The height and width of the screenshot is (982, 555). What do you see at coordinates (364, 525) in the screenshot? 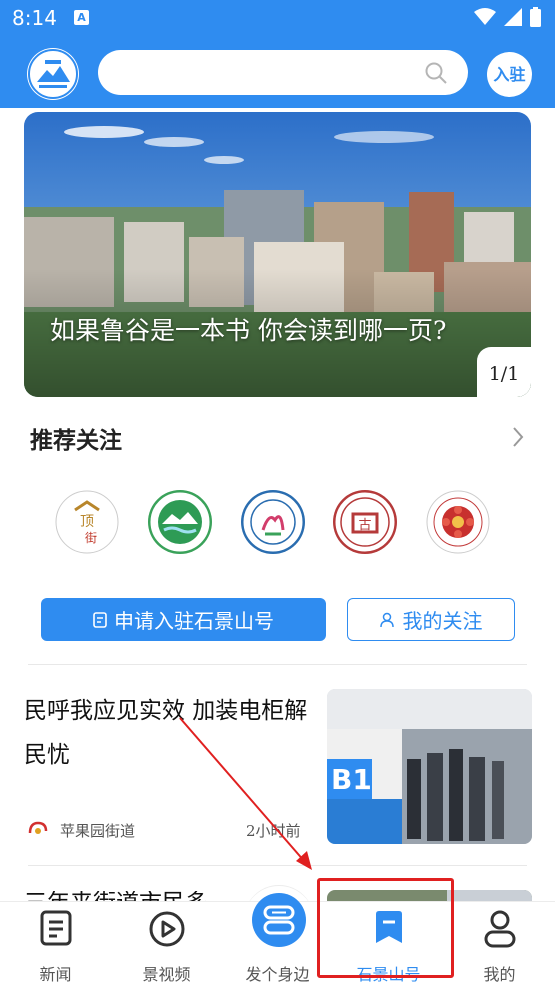
I see `svg-text: 古` at bounding box center [364, 525].